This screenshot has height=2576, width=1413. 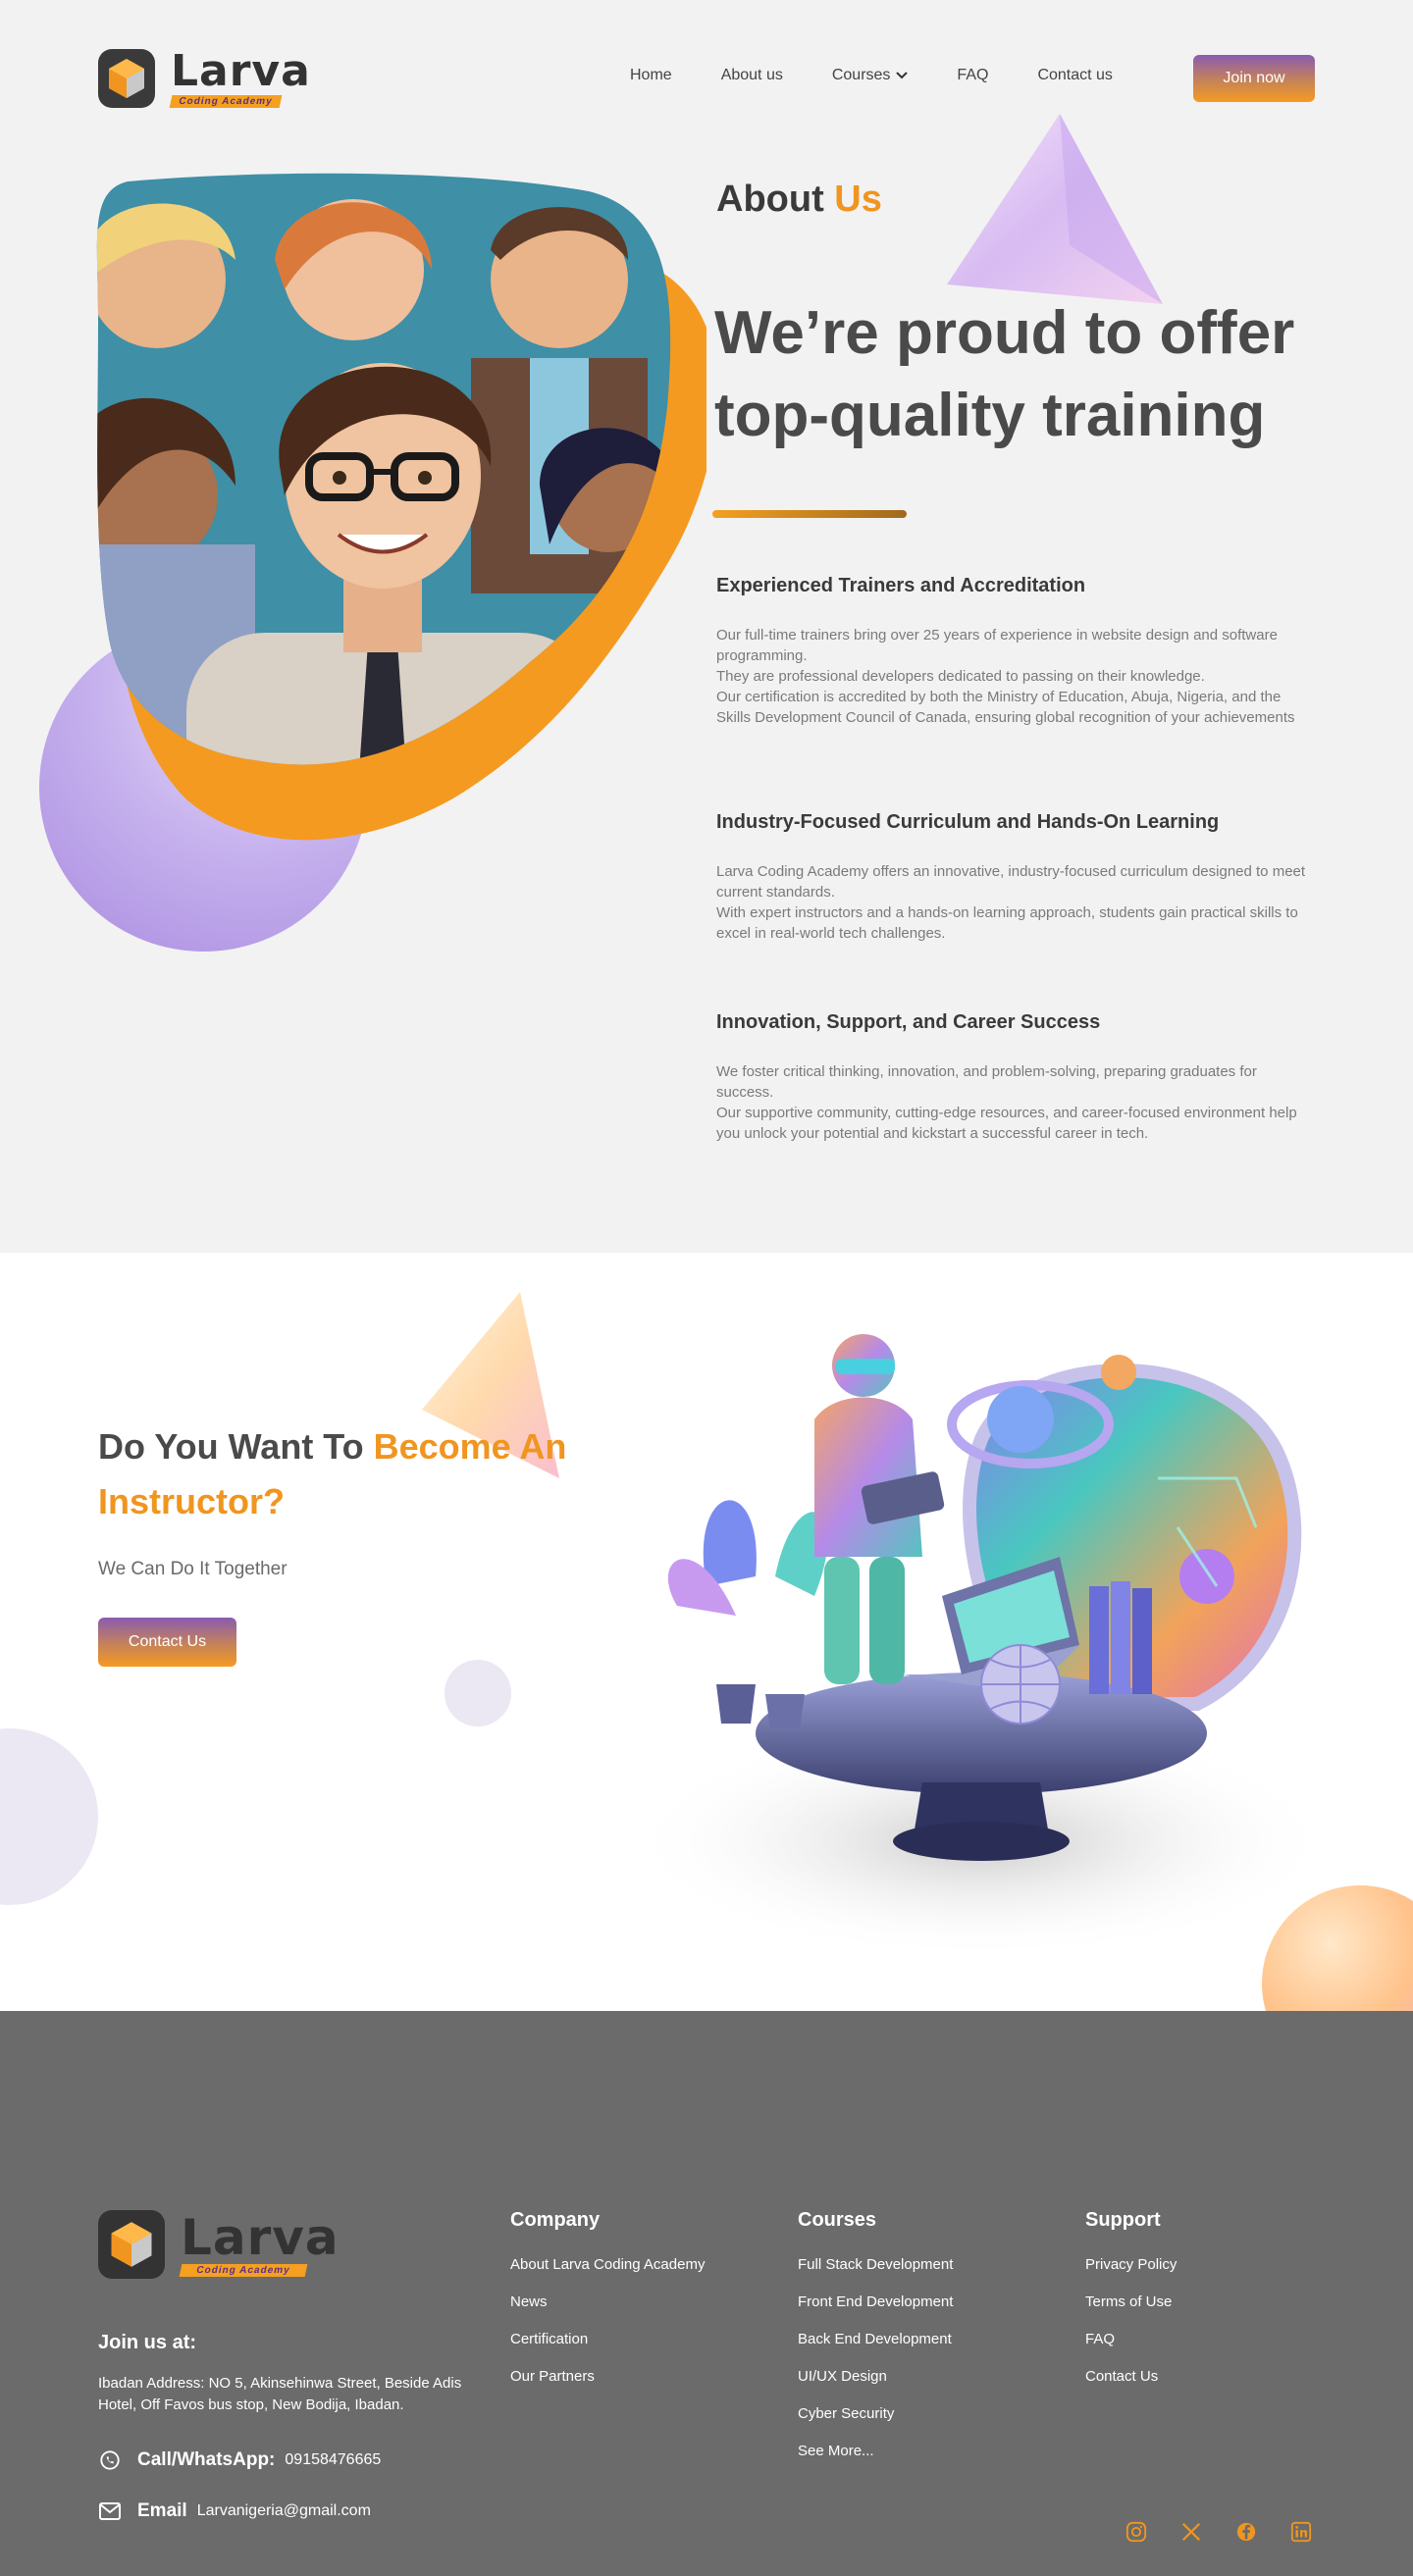 What do you see at coordinates (607, 2377) in the screenshot?
I see `footer-link: Our Partners` at bounding box center [607, 2377].